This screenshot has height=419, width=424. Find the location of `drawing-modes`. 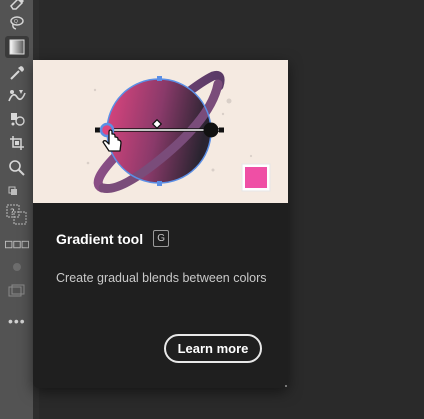

drawing-modes is located at coordinates (17, 245).